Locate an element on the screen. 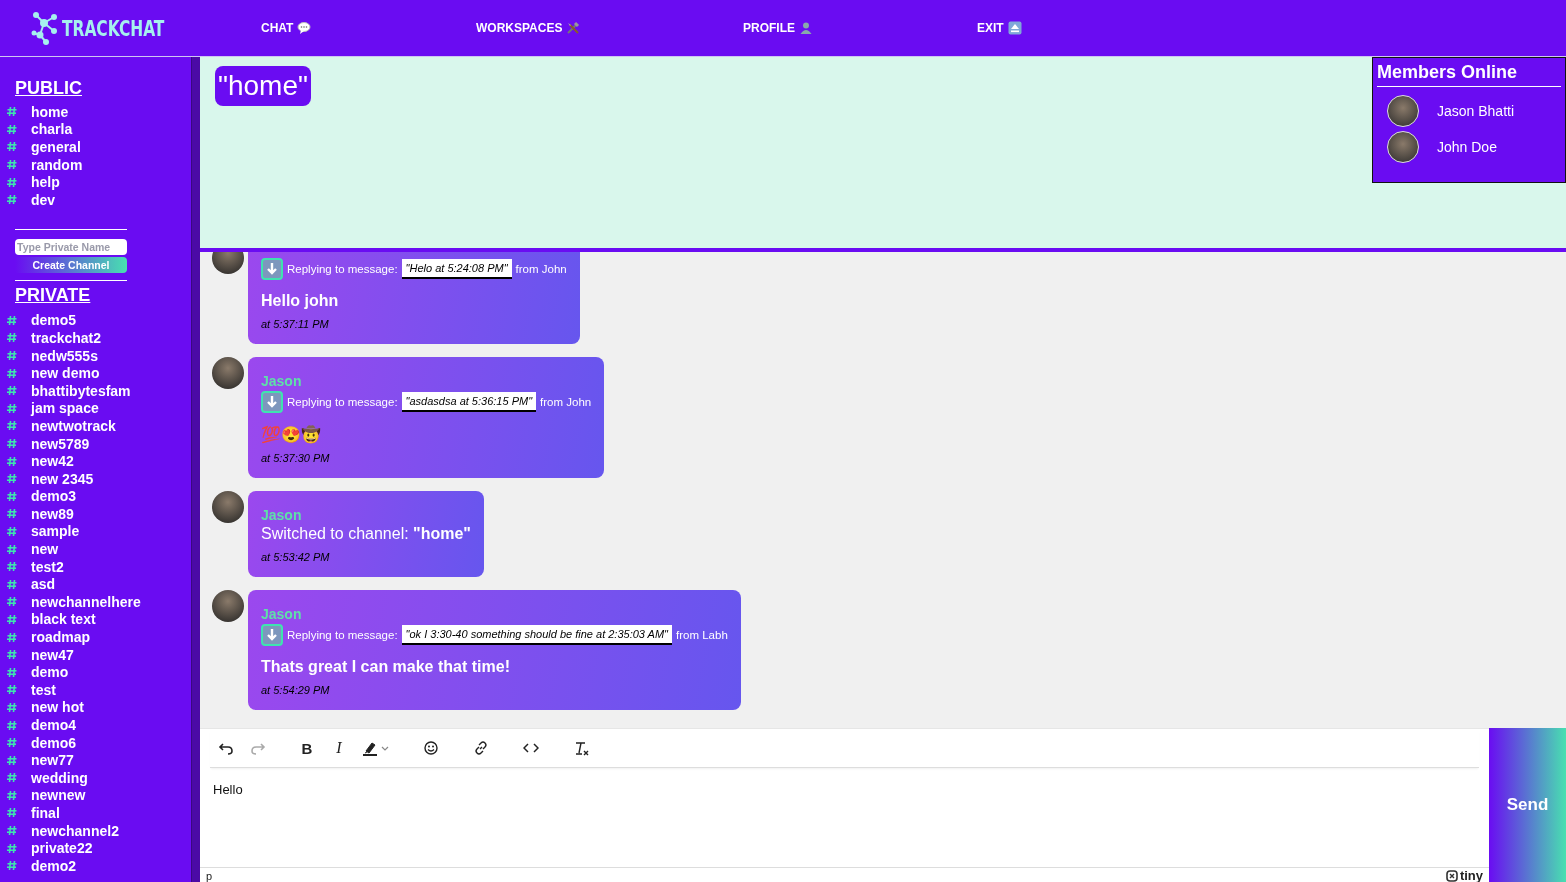  channel-link: new77 is located at coordinates (52, 760).